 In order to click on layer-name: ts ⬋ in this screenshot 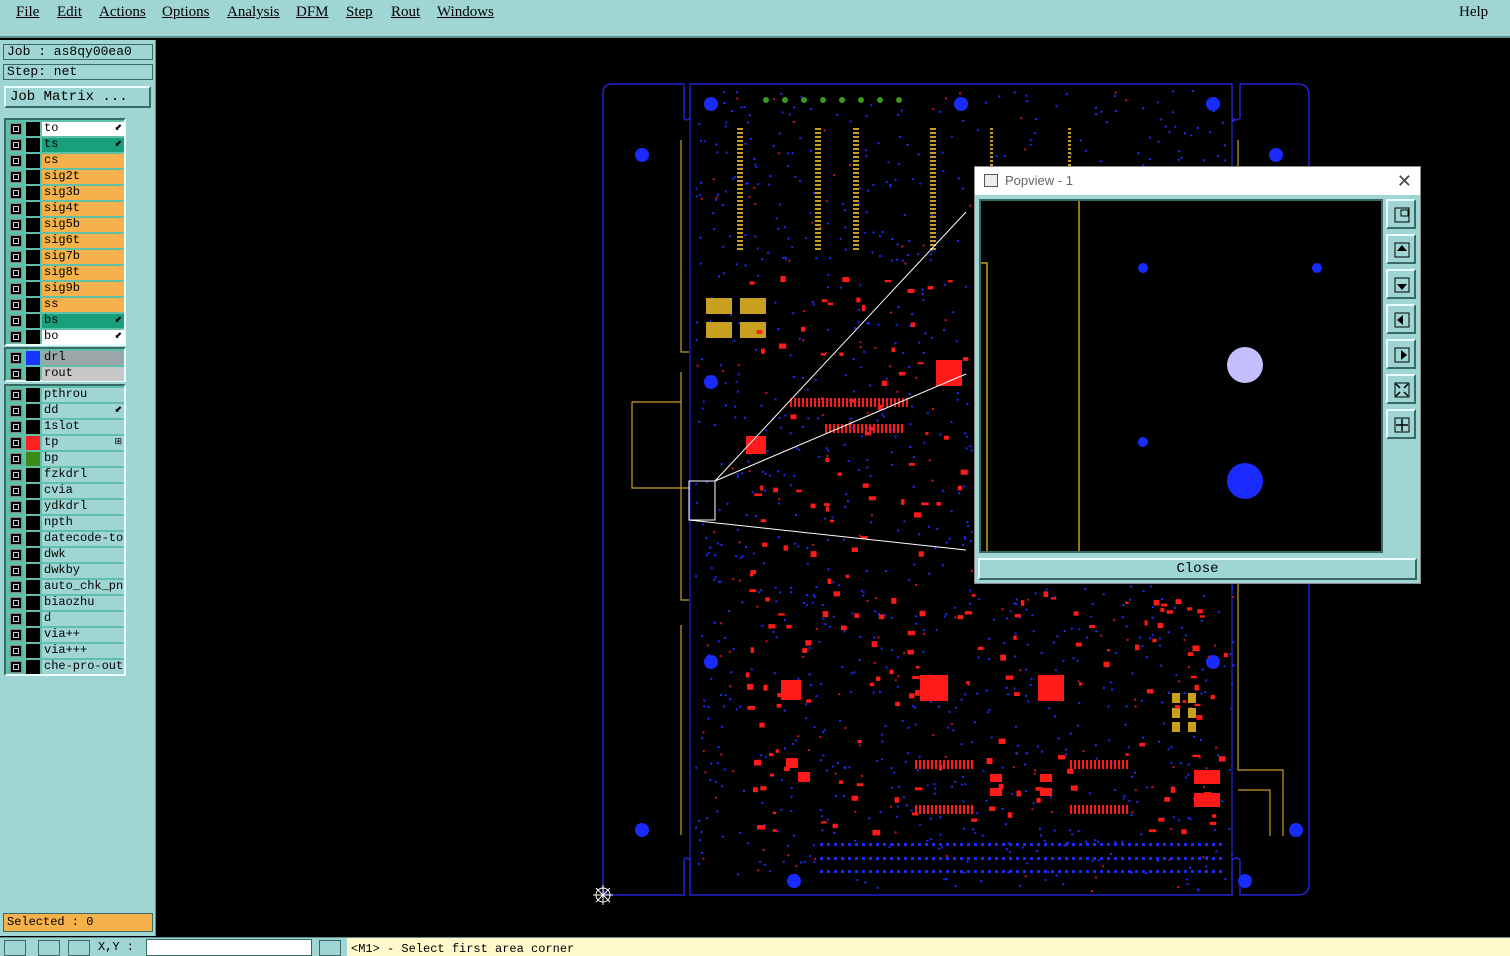, I will do `click(83, 145)`.